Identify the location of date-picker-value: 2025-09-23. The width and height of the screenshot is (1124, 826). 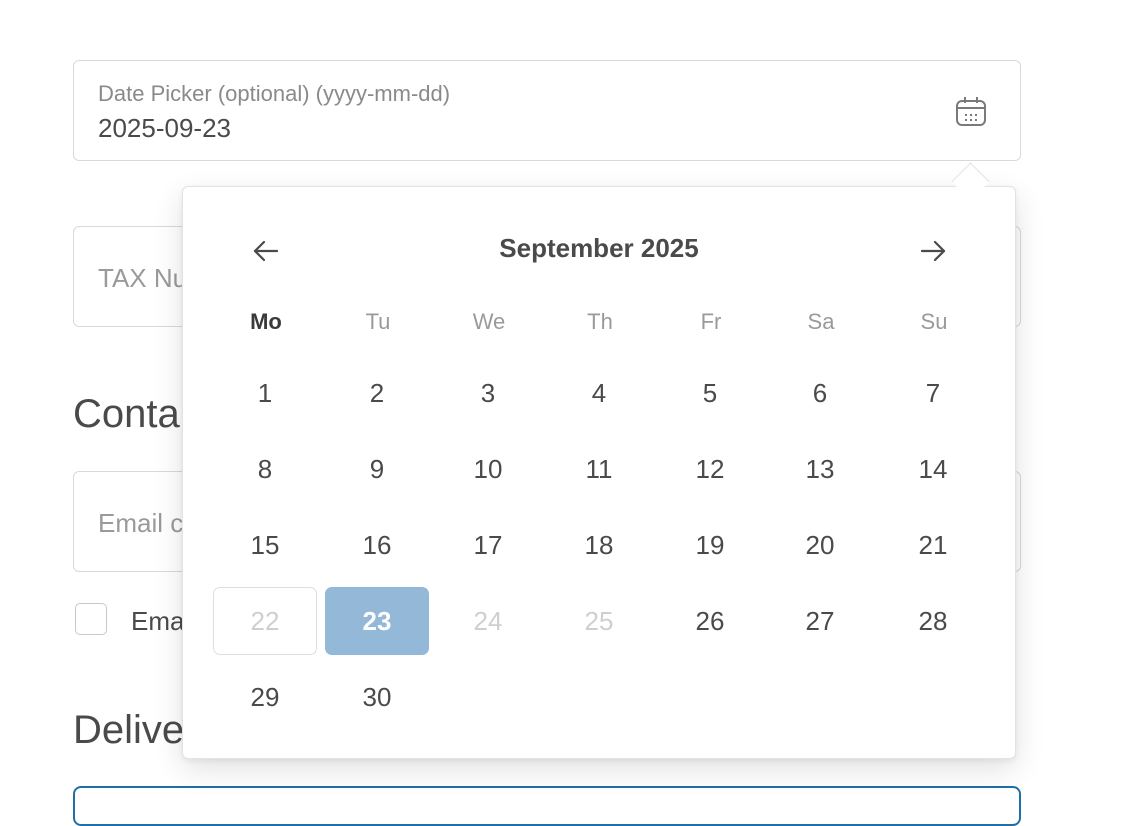
(164, 128).